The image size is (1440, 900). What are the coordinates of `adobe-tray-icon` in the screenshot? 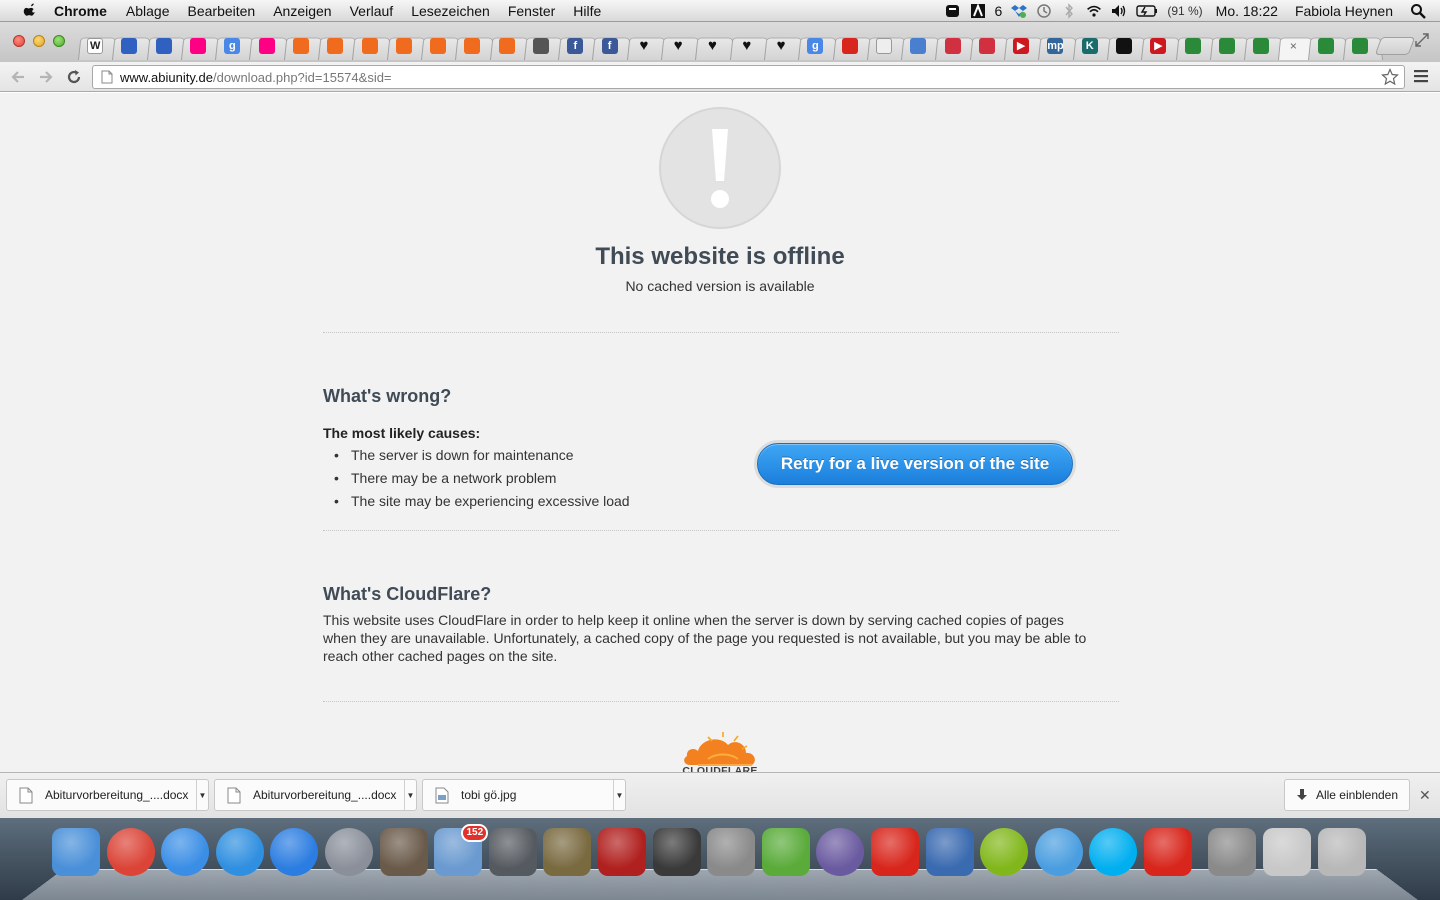 It's located at (978, 10).